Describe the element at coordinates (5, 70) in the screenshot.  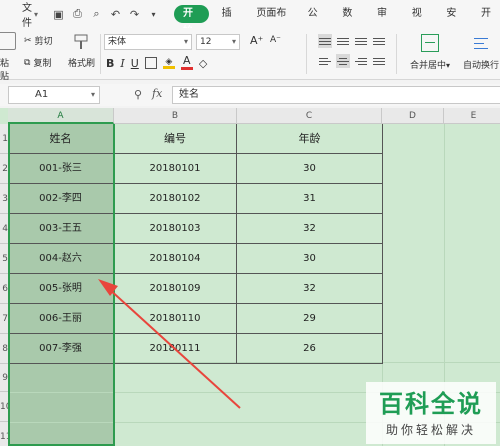
I see `paste-label: 粘贴` at that location.